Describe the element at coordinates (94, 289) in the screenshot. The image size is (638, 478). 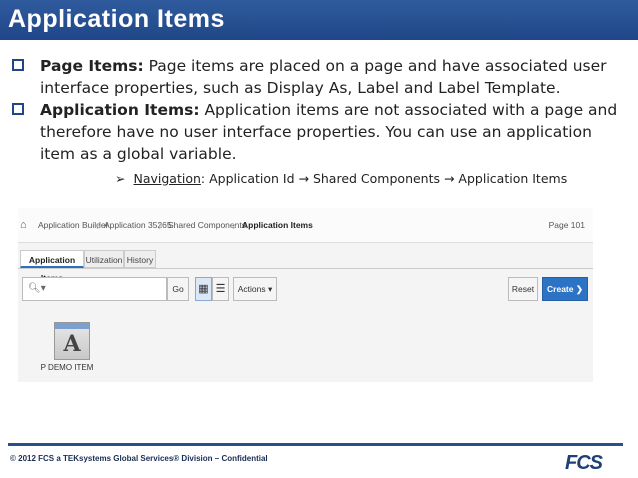
I see `search-input: 🔍︎▾` at that location.